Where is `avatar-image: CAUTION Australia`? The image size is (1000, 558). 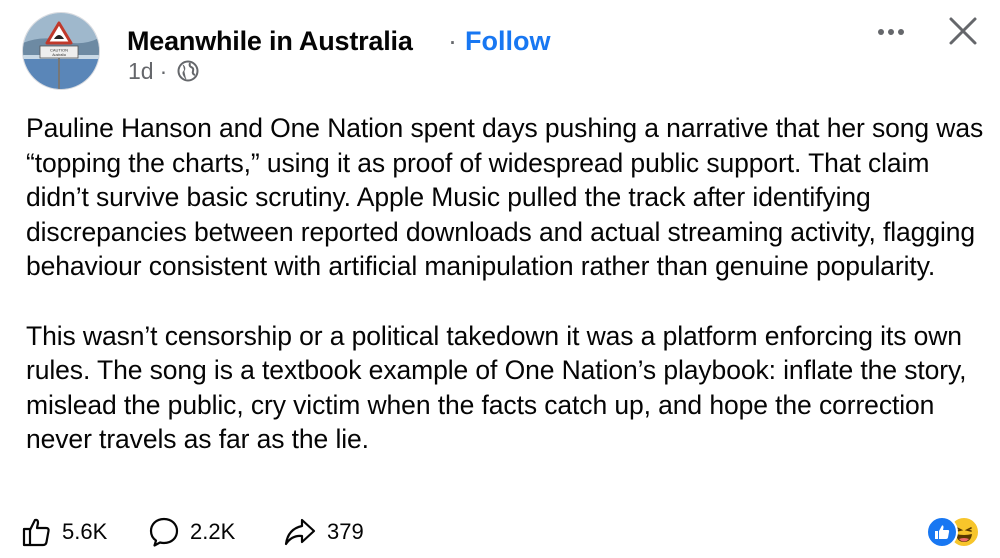
avatar-image: CAUTION Australia is located at coordinates (61, 51).